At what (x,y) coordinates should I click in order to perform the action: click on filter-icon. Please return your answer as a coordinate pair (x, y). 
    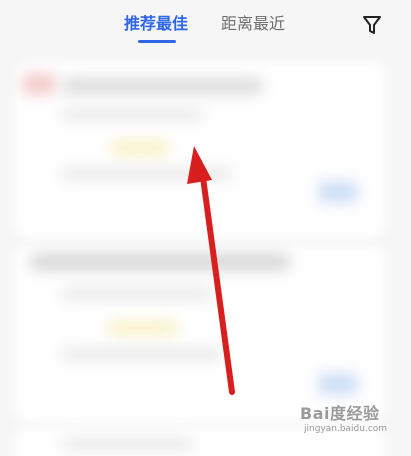
    Looking at the image, I should click on (372, 25).